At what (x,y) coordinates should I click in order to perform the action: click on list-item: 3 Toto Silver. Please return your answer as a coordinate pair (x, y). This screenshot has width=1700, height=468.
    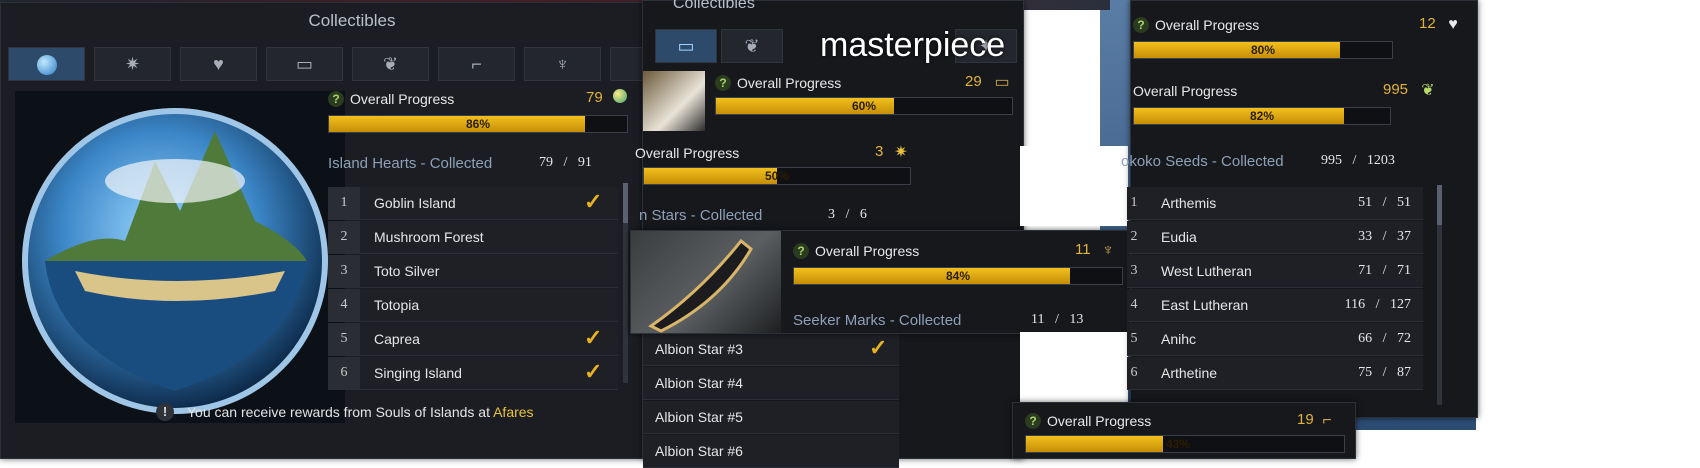
    Looking at the image, I should click on (473, 271).